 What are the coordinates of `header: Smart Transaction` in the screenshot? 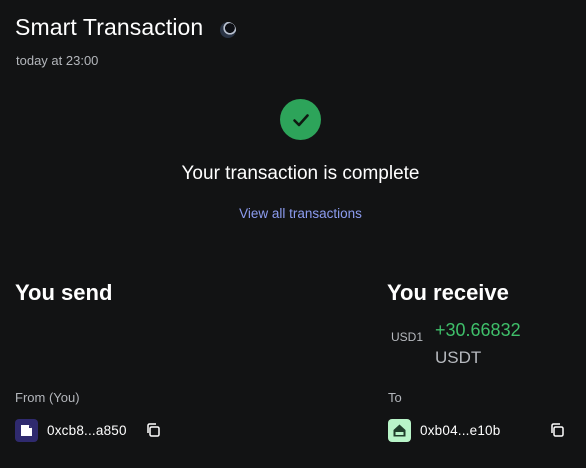 It's located at (126, 27).